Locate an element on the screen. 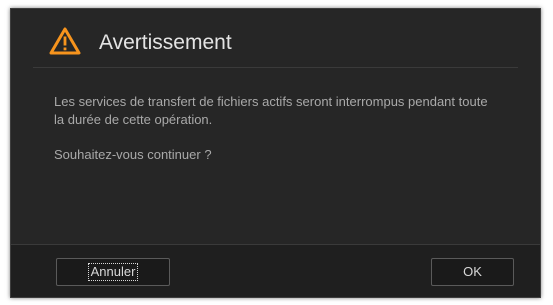 The width and height of the screenshot is (553, 305). warning-triangle-icon is located at coordinates (65, 41).